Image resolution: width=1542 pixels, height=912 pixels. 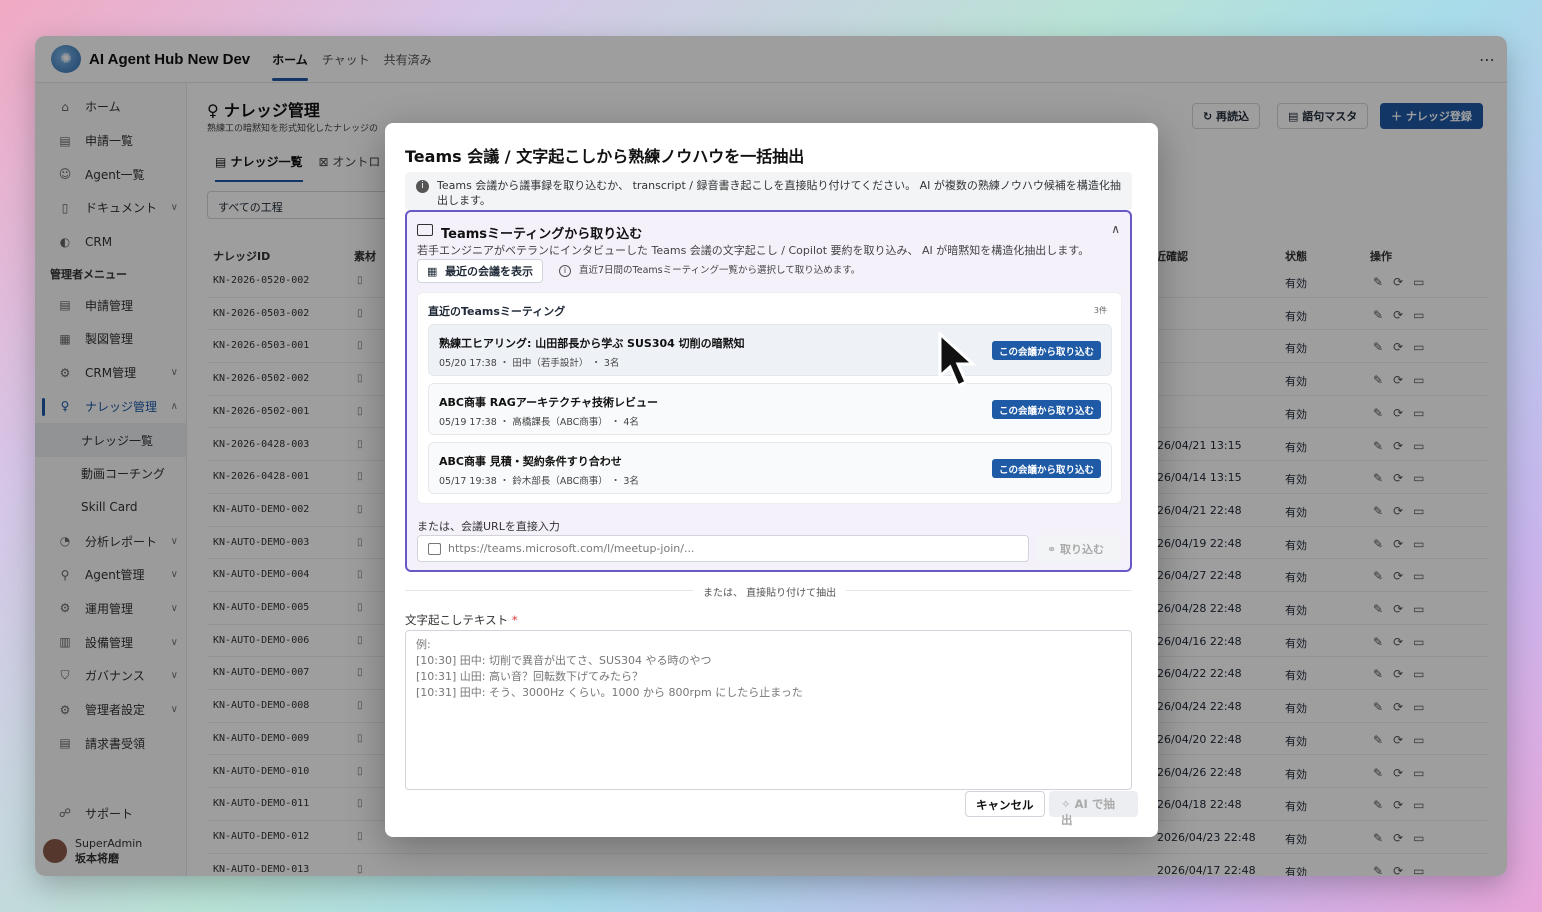 What do you see at coordinates (425, 230) in the screenshot?
I see `video-camera-icon` at bounding box center [425, 230].